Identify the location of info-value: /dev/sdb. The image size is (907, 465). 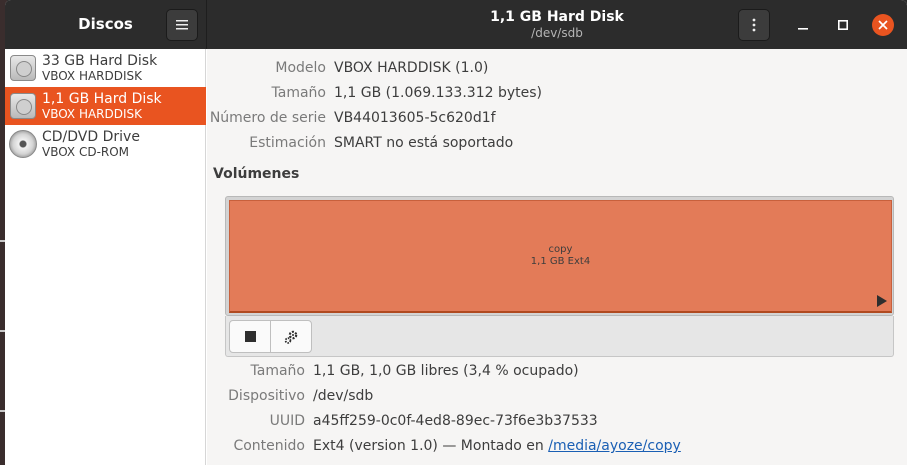
(343, 396).